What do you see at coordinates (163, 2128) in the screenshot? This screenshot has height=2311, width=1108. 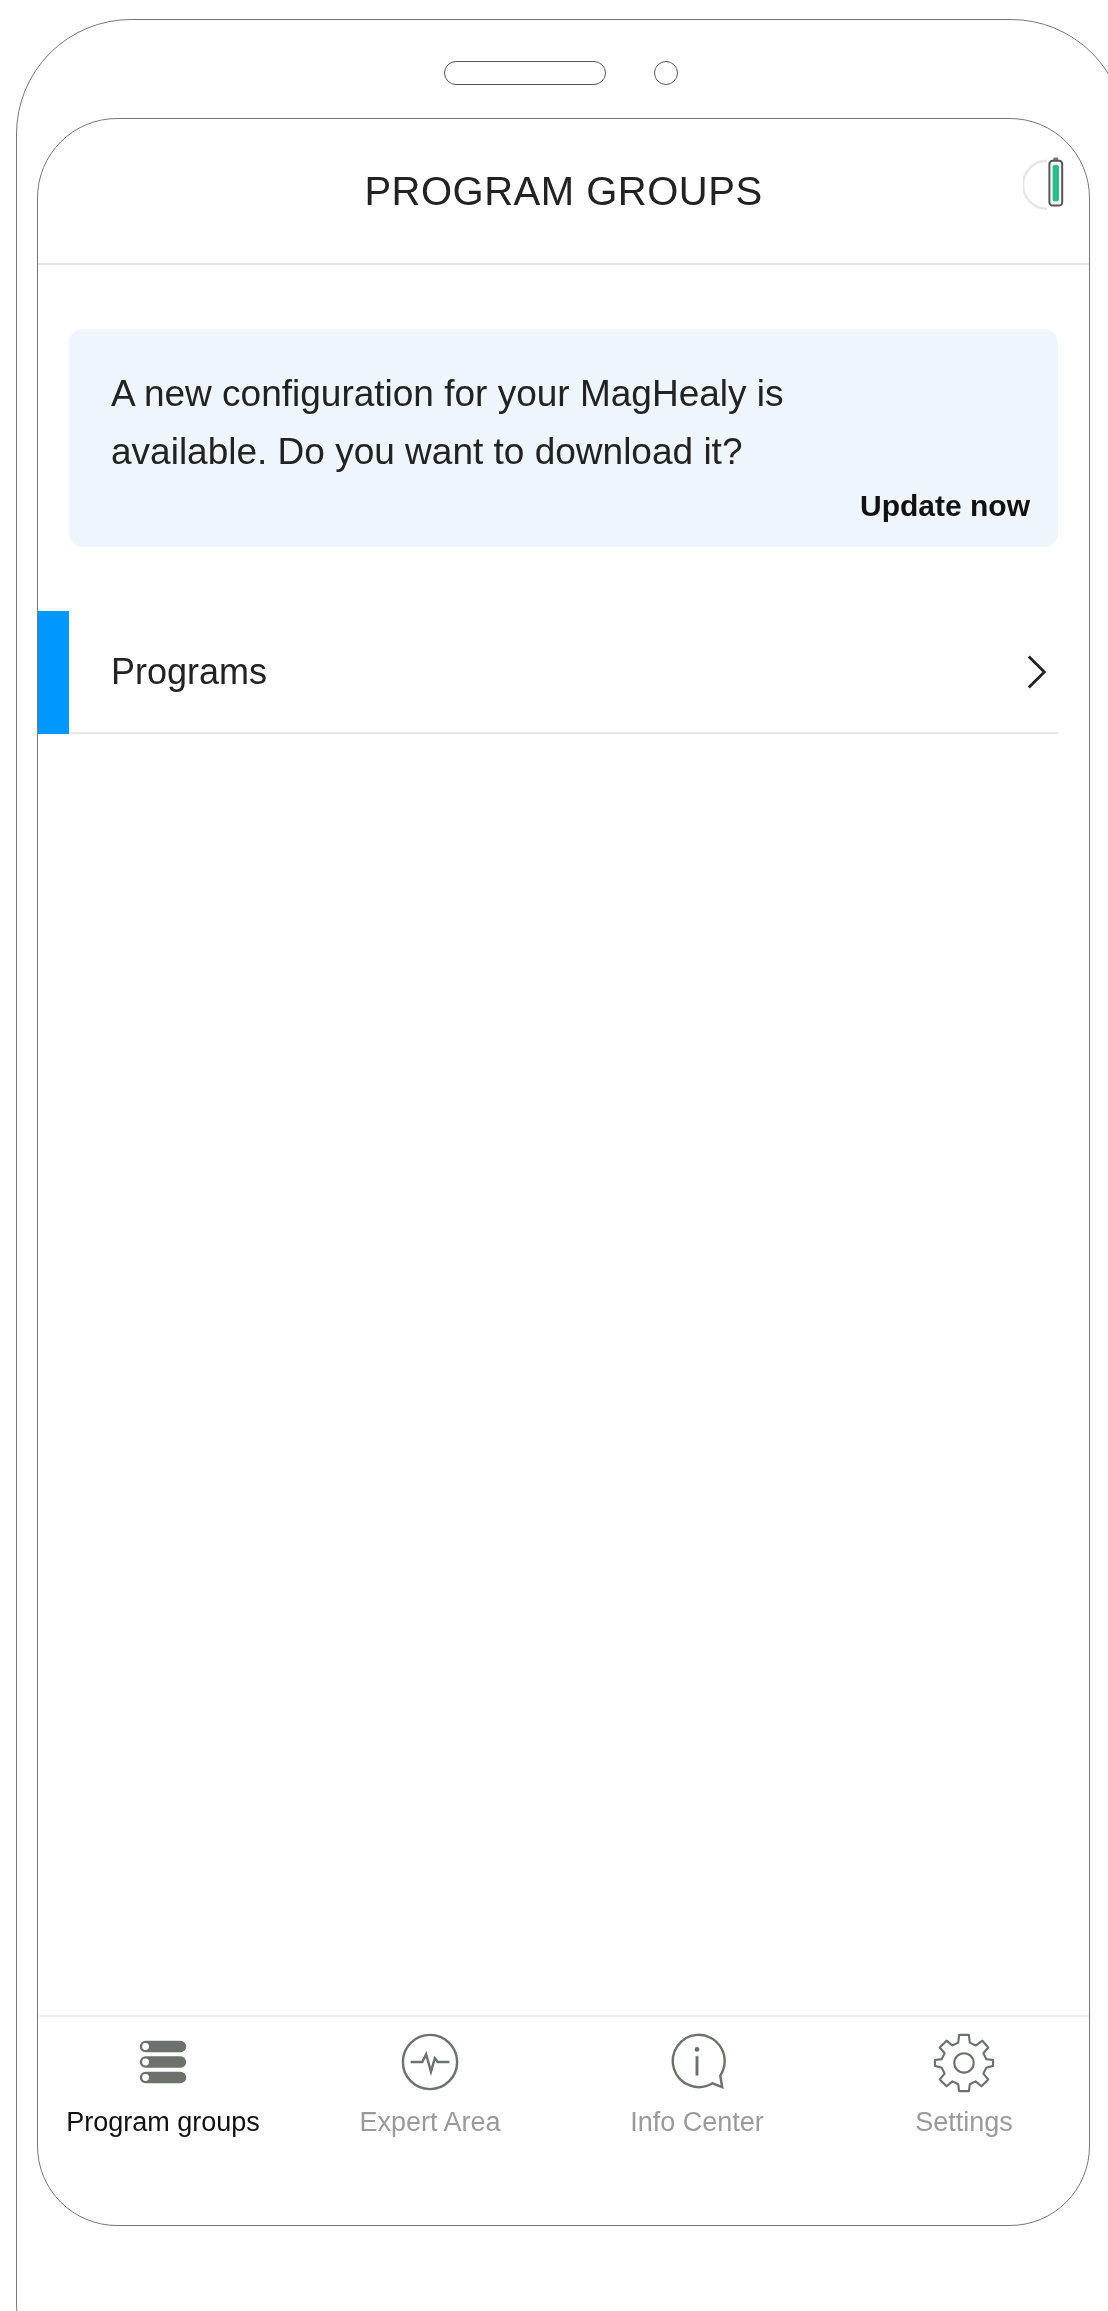 I see `nav-tab: Program groups` at bounding box center [163, 2128].